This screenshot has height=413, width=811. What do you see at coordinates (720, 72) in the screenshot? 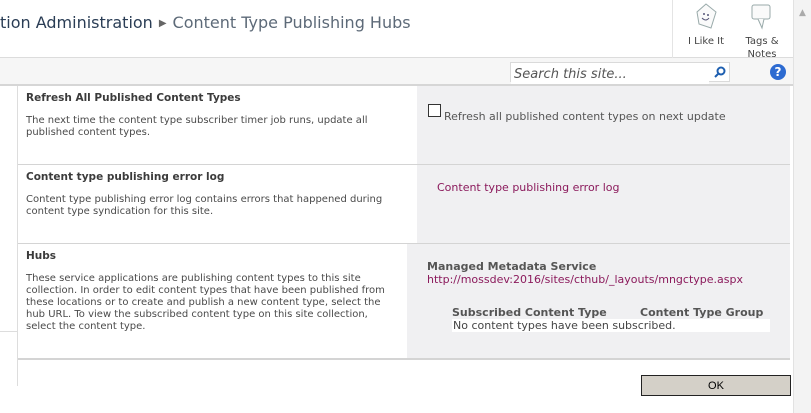
I see `search-icon` at bounding box center [720, 72].